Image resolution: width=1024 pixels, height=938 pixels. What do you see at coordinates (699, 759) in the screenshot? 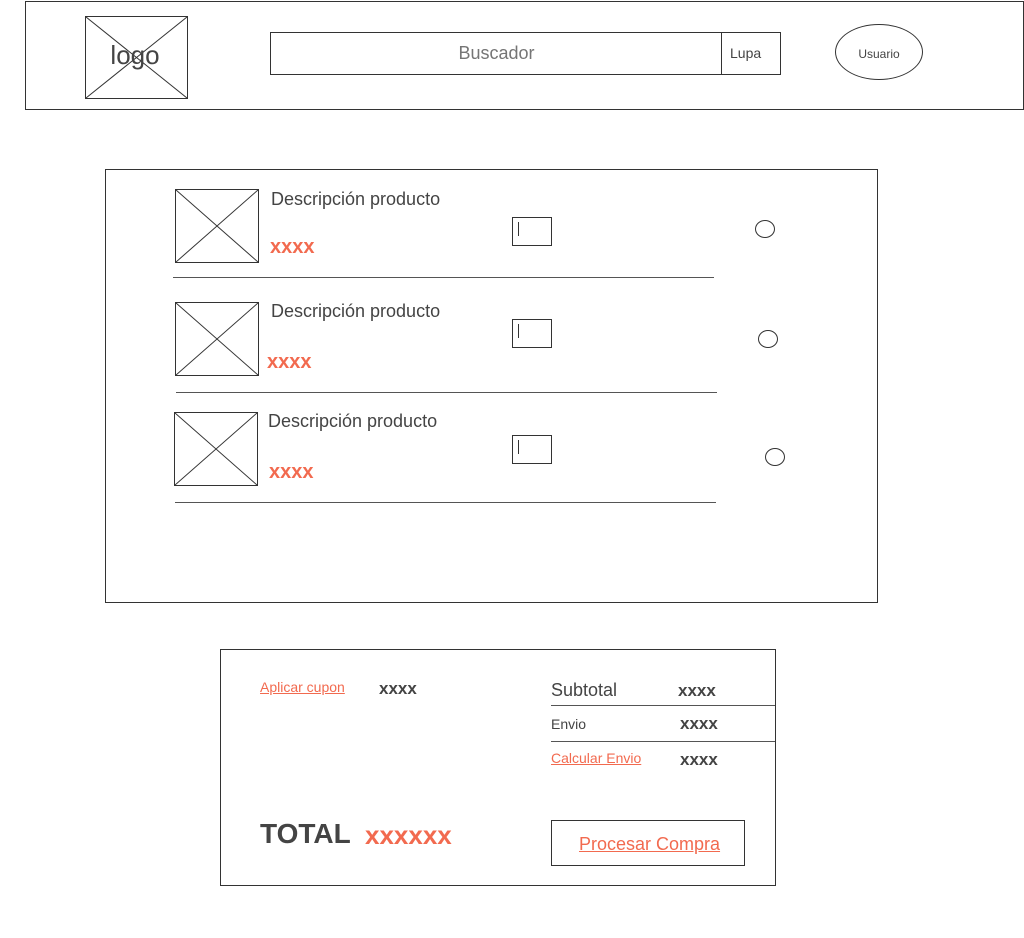
I see `calculated-shipping-value: xxxx` at bounding box center [699, 759].